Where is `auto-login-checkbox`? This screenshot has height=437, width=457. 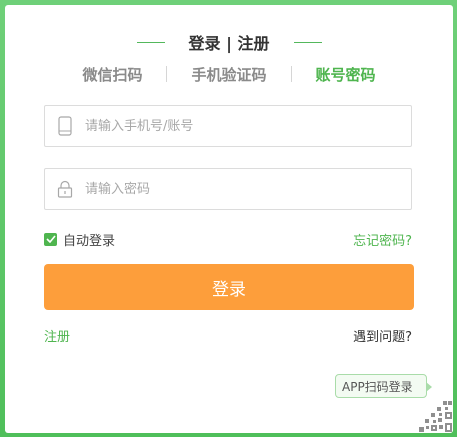
auto-login-checkbox is located at coordinates (50, 239).